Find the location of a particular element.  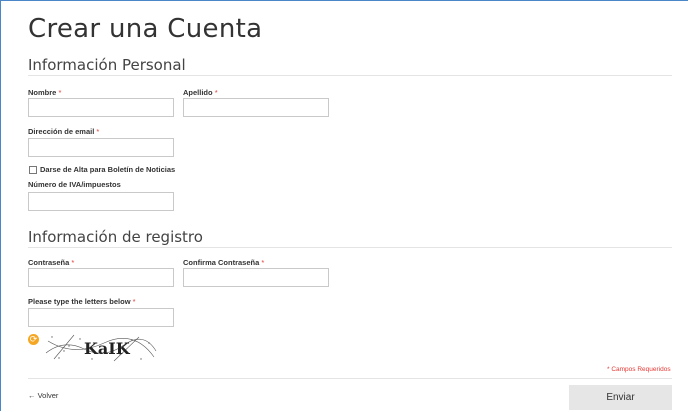

first-name-input is located at coordinates (101, 107).